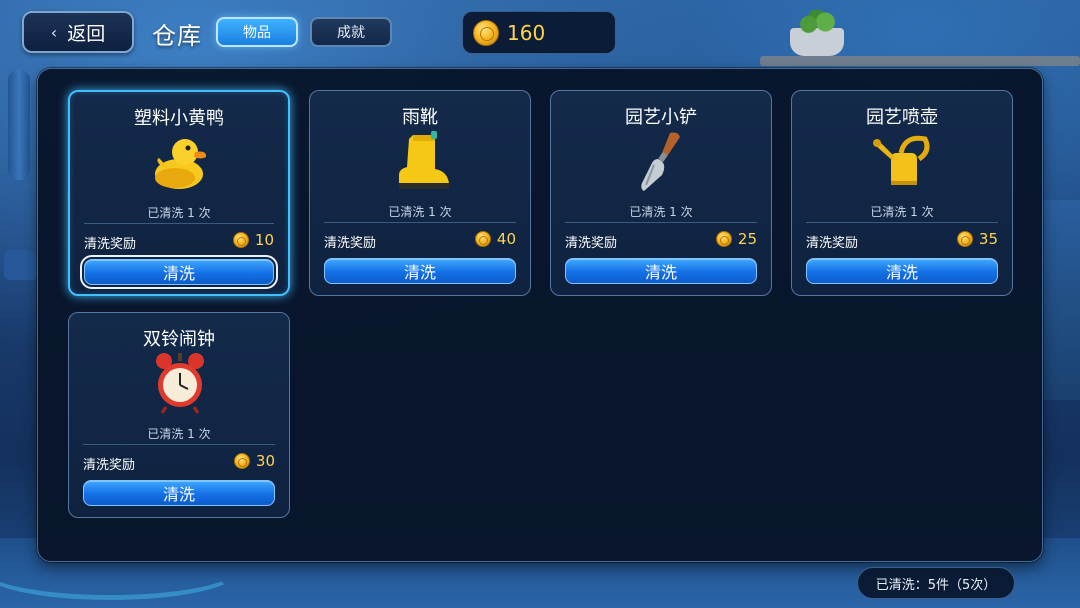 This screenshot has width=1080, height=608. What do you see at coordinates (351, 32) in the screenshot?
I see `tab-achievements: 成就` at bounding box center [351, 32].